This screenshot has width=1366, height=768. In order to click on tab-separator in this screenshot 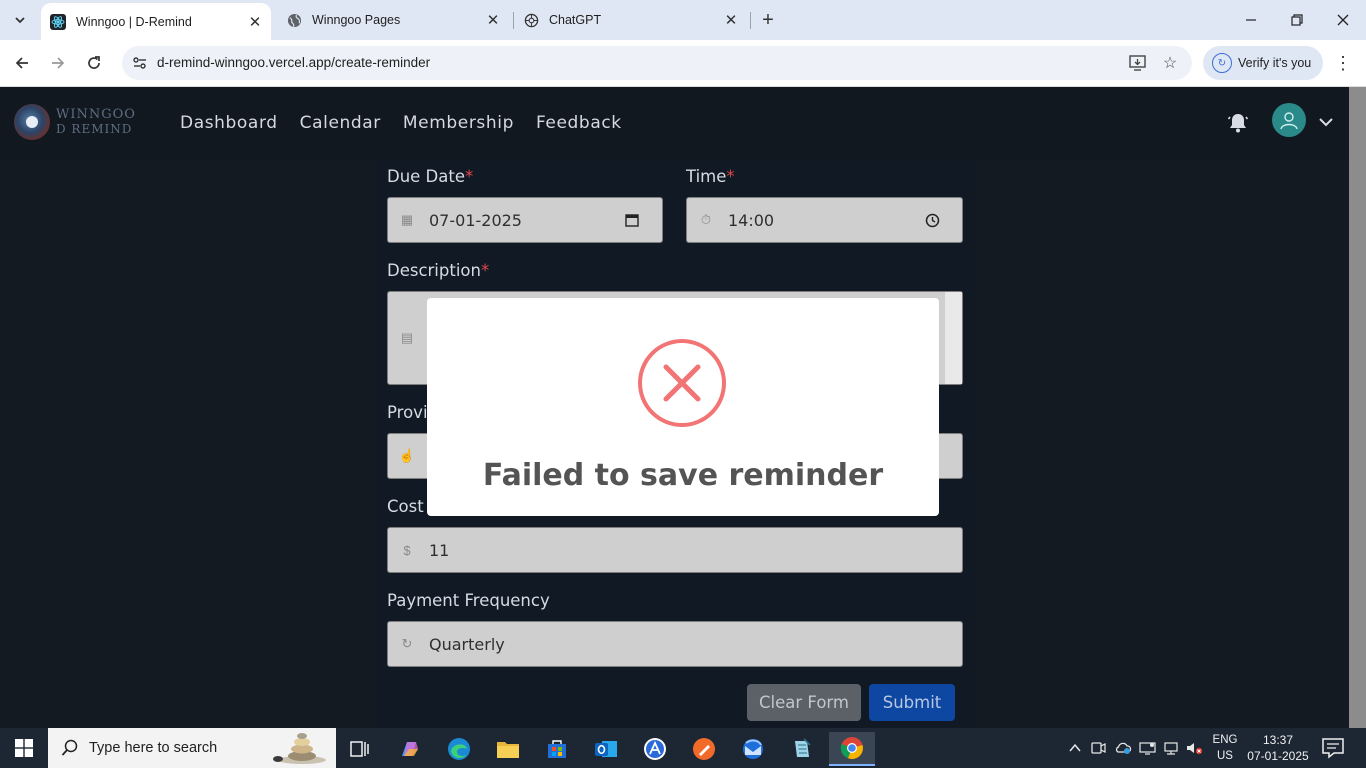, I will do `click(750, 20)`.